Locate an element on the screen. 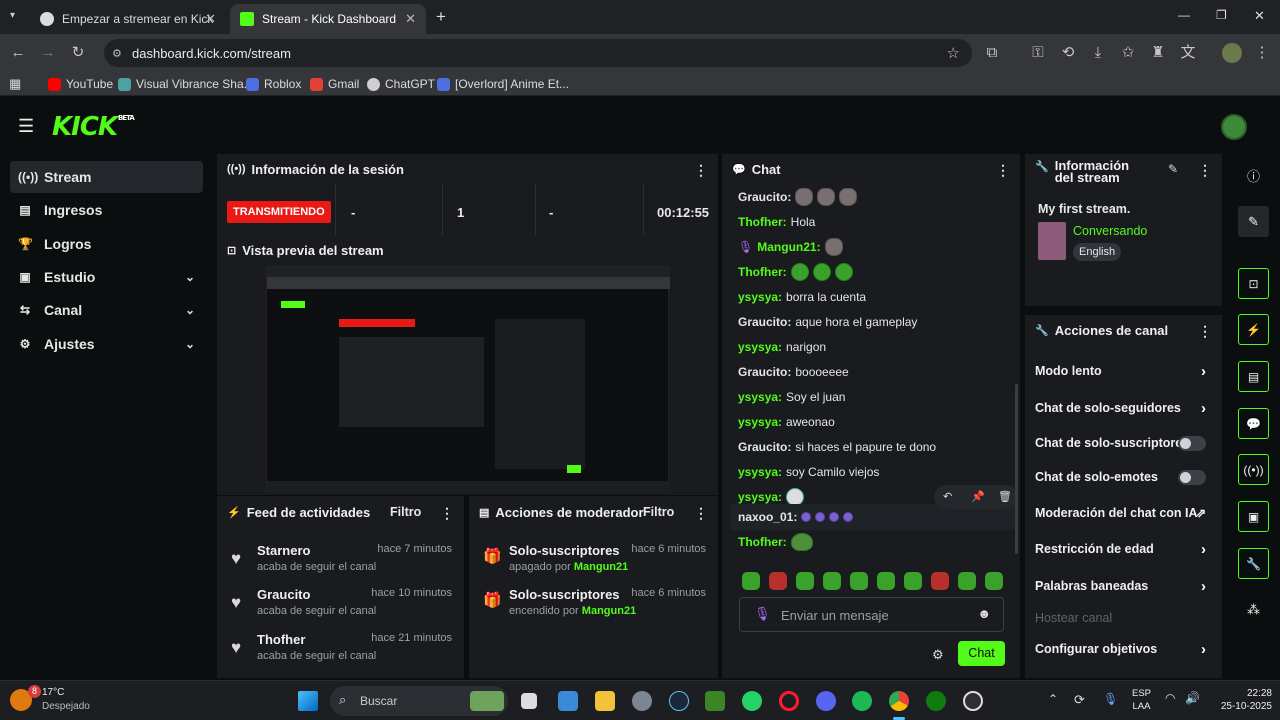 This screenshot has height=720, width=1280. task-view-icon is located at coordinates (529, 701).